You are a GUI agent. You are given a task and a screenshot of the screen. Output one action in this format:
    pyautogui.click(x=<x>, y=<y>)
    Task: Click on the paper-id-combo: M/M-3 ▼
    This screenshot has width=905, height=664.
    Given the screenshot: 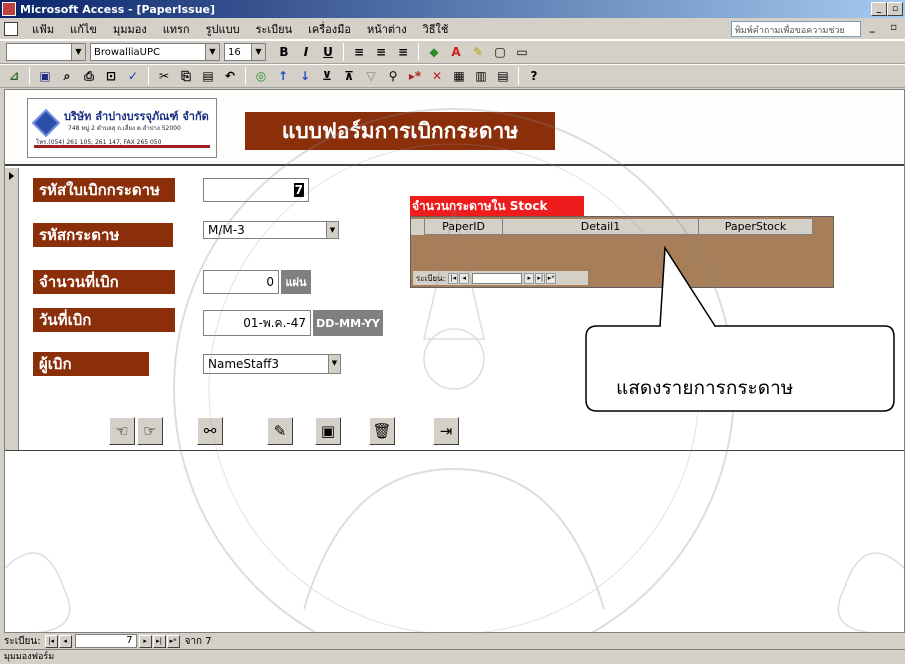 What is the action you would take?
    pyautogui.click(x=271, y=230)
    